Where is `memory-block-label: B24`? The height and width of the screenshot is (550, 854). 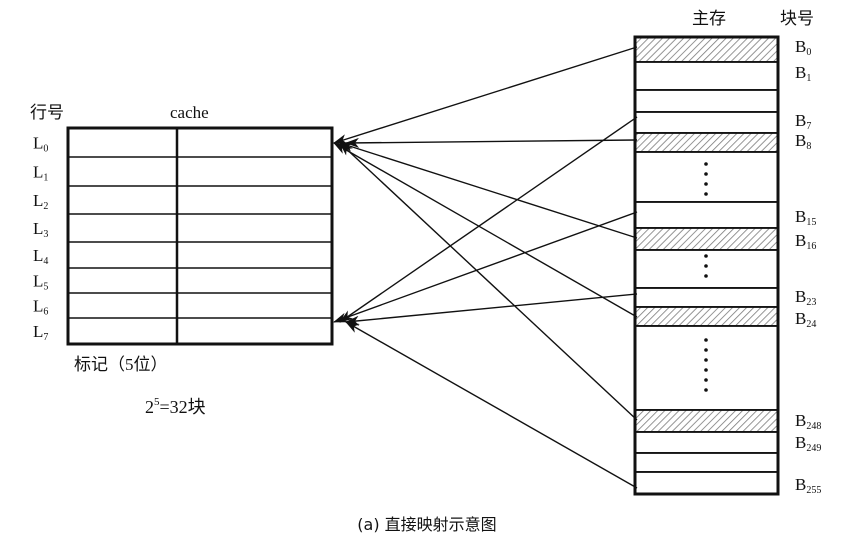 memory-block-label: B24 is located at coordinates (805, 319).